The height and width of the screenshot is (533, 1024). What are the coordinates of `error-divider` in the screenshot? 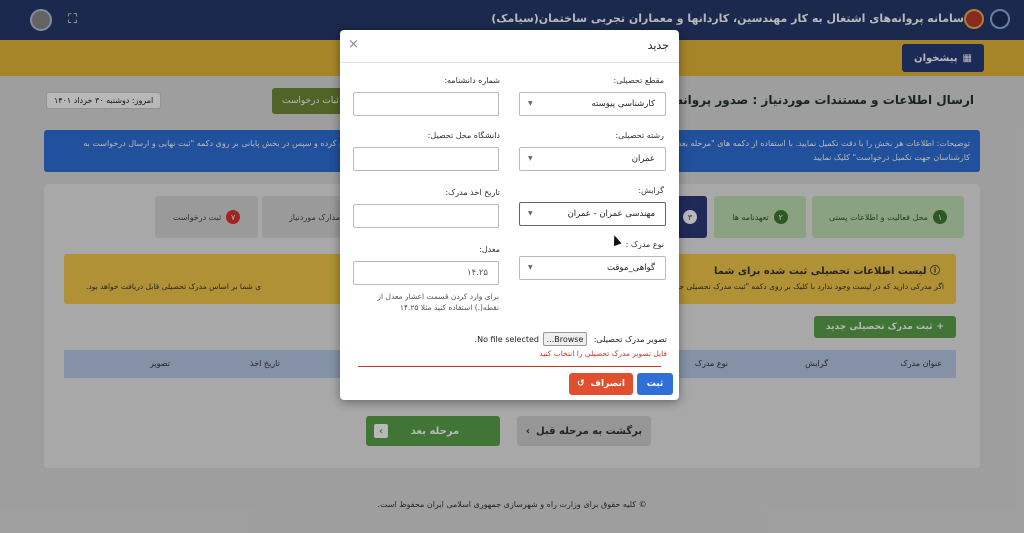 It's located at (509, 366).